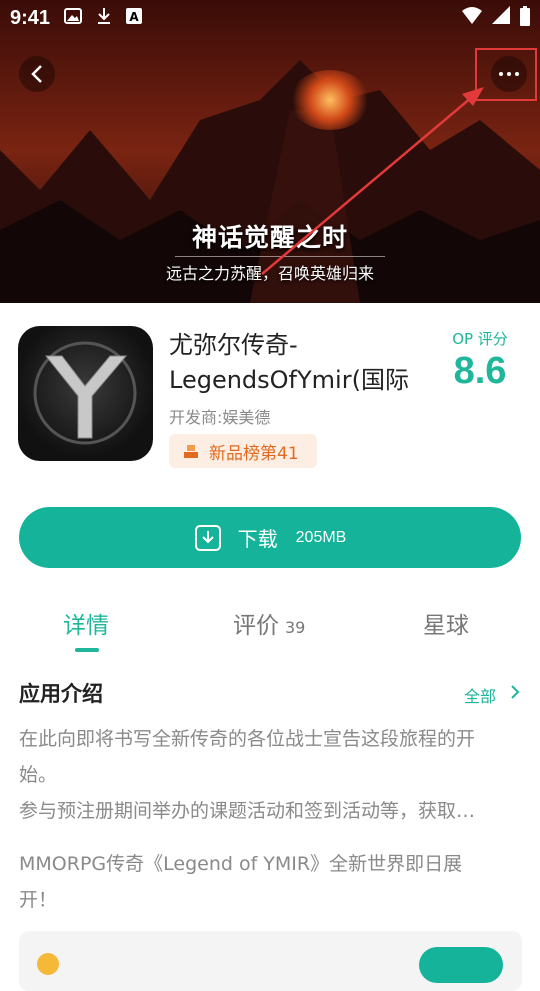  Describe the element at coordinates (372, 181) in the screenshot. I see `annotation-arrow-icon` at that location.